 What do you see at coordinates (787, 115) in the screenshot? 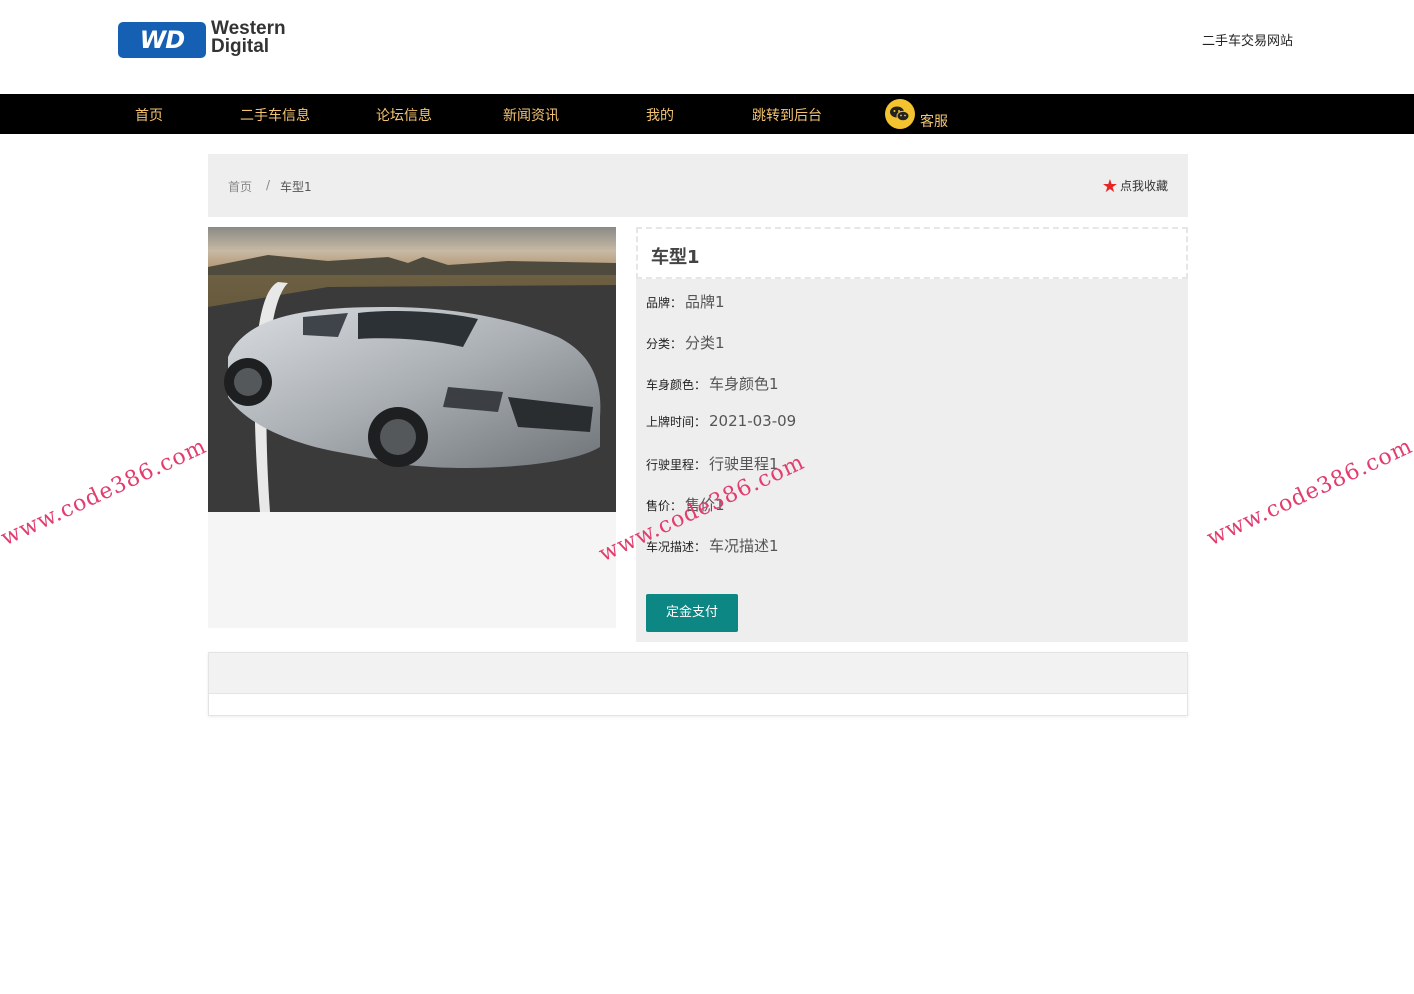
I see `nav-item-admin: 跳转到后台` at bounding box center [787, 115].